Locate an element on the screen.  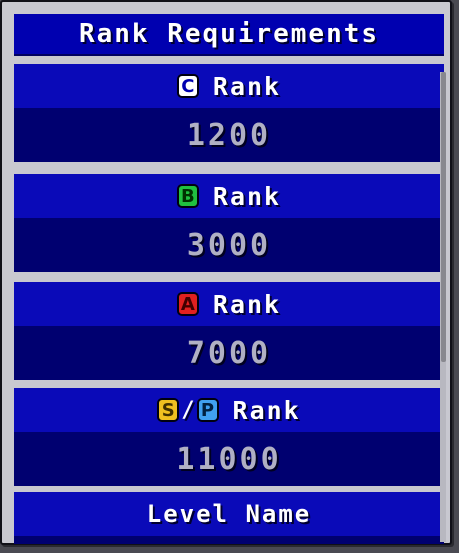
rank-score: 1200 is located at coordinates (229, 135).